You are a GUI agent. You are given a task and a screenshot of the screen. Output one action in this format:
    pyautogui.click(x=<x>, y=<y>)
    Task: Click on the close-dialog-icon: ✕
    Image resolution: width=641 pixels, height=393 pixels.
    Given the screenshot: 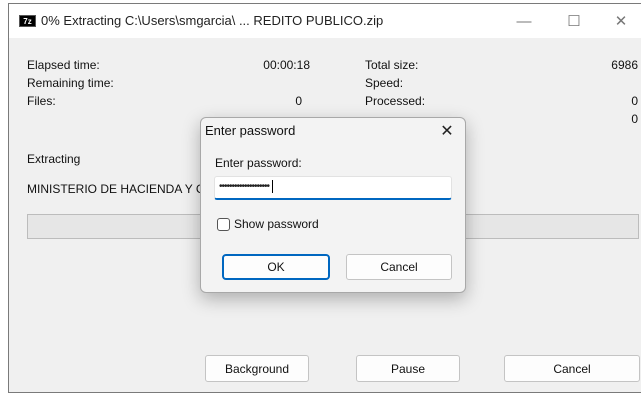 What is the action you would take?
    pyautogui.click(x=447, y=131)
    